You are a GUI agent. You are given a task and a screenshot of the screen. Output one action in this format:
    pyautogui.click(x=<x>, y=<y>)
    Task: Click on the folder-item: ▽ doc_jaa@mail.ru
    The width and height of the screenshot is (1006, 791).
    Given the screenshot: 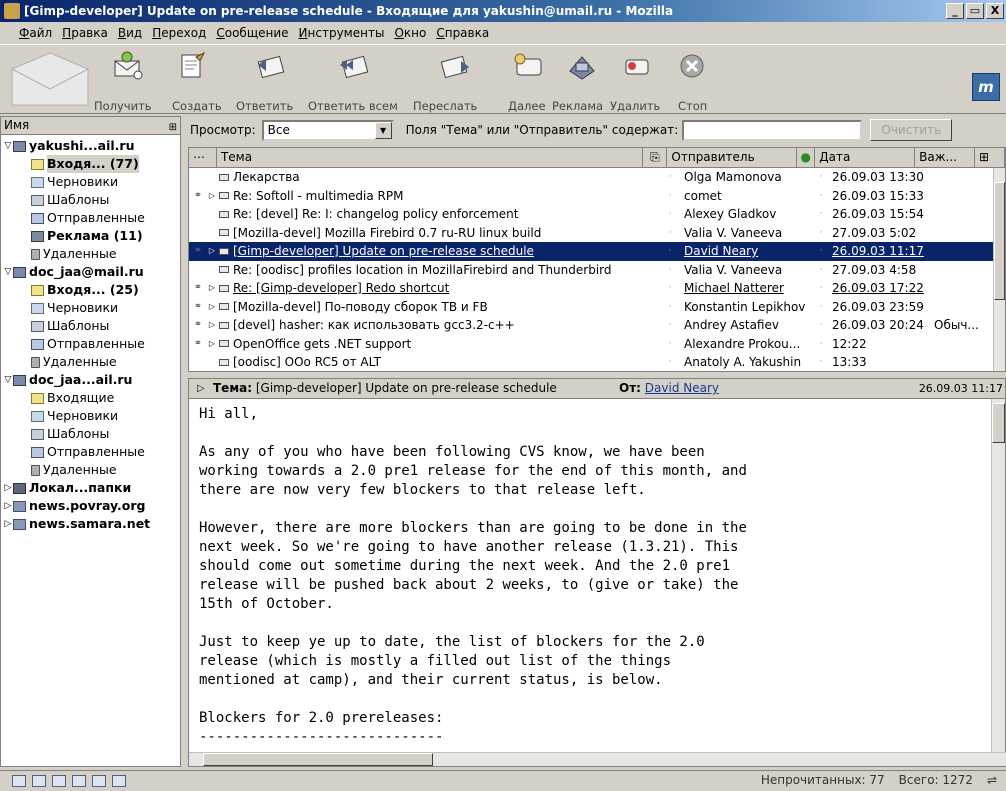 What is the action you would take?
    pyautogui.click(x=90, y=272)
    